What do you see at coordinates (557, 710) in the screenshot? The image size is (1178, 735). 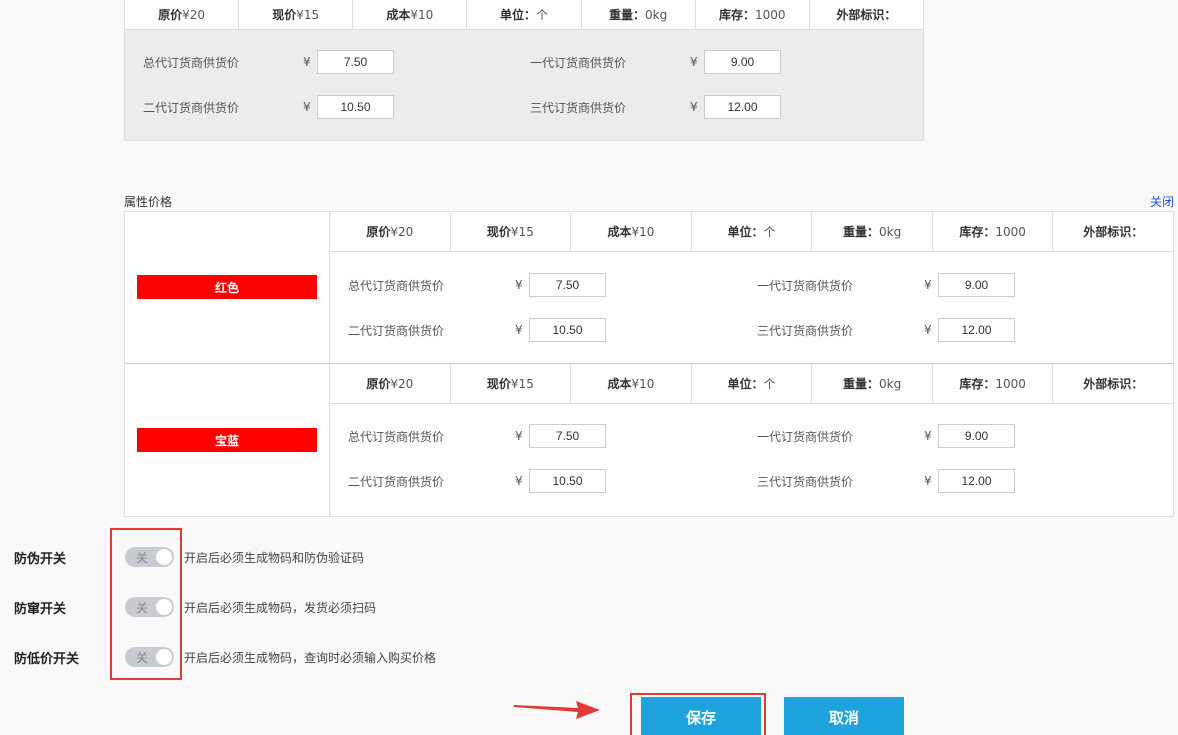 I see `pointer-arrow-icon` at bounding box center [557, 710].